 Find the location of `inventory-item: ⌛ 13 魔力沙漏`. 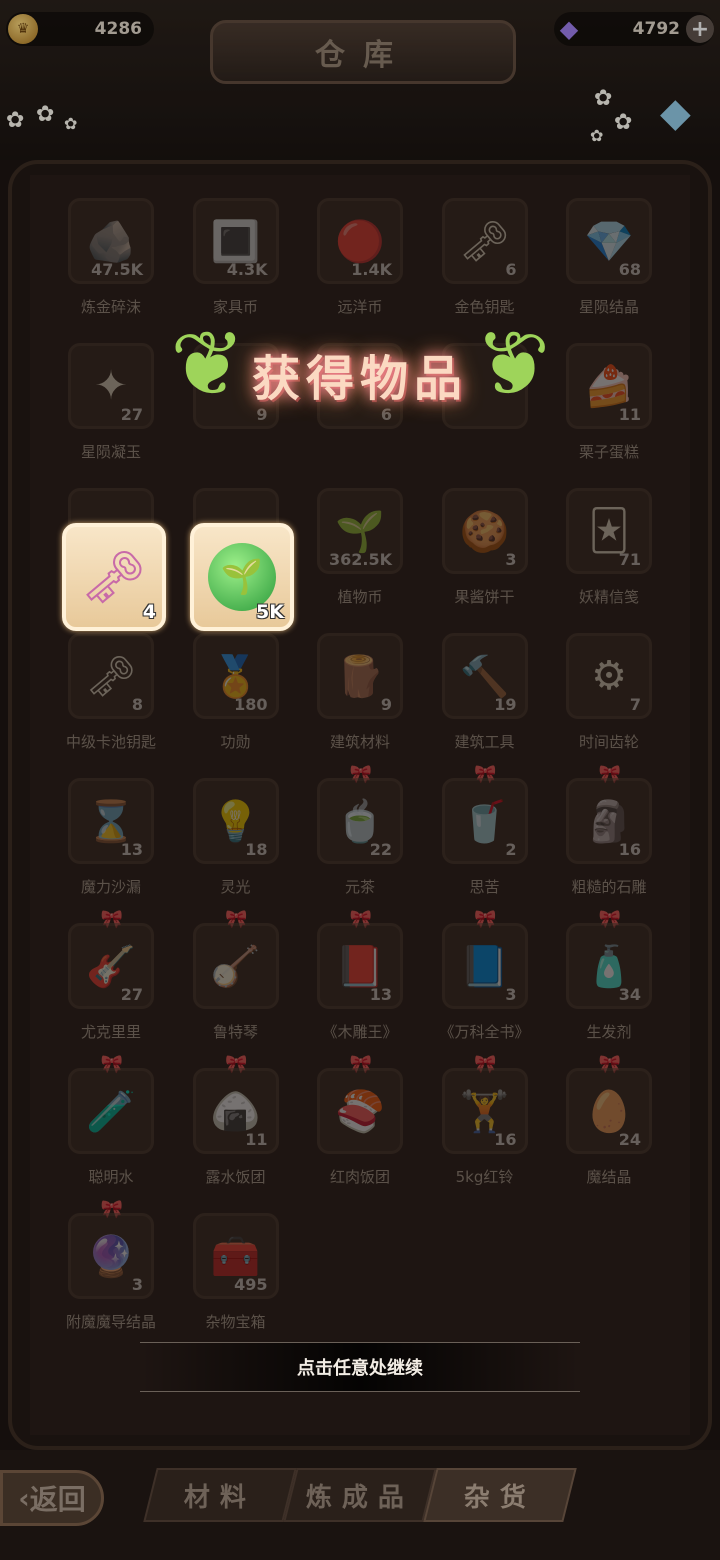

inventory-item: ⌛ 13 魔力沙漏 is located at coordinates (102, 848).